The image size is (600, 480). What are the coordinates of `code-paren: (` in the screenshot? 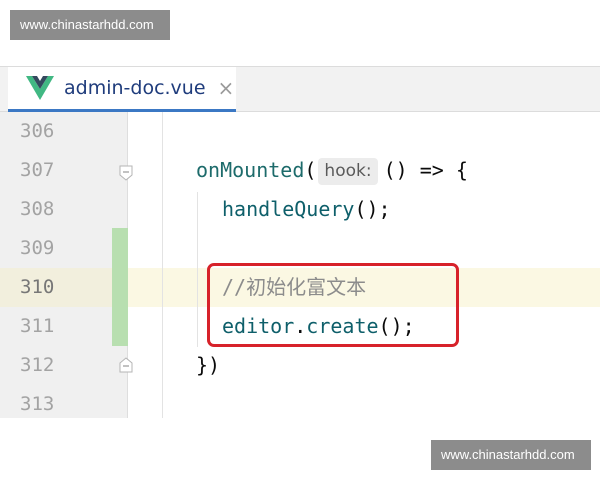 It's located at (310, 170).